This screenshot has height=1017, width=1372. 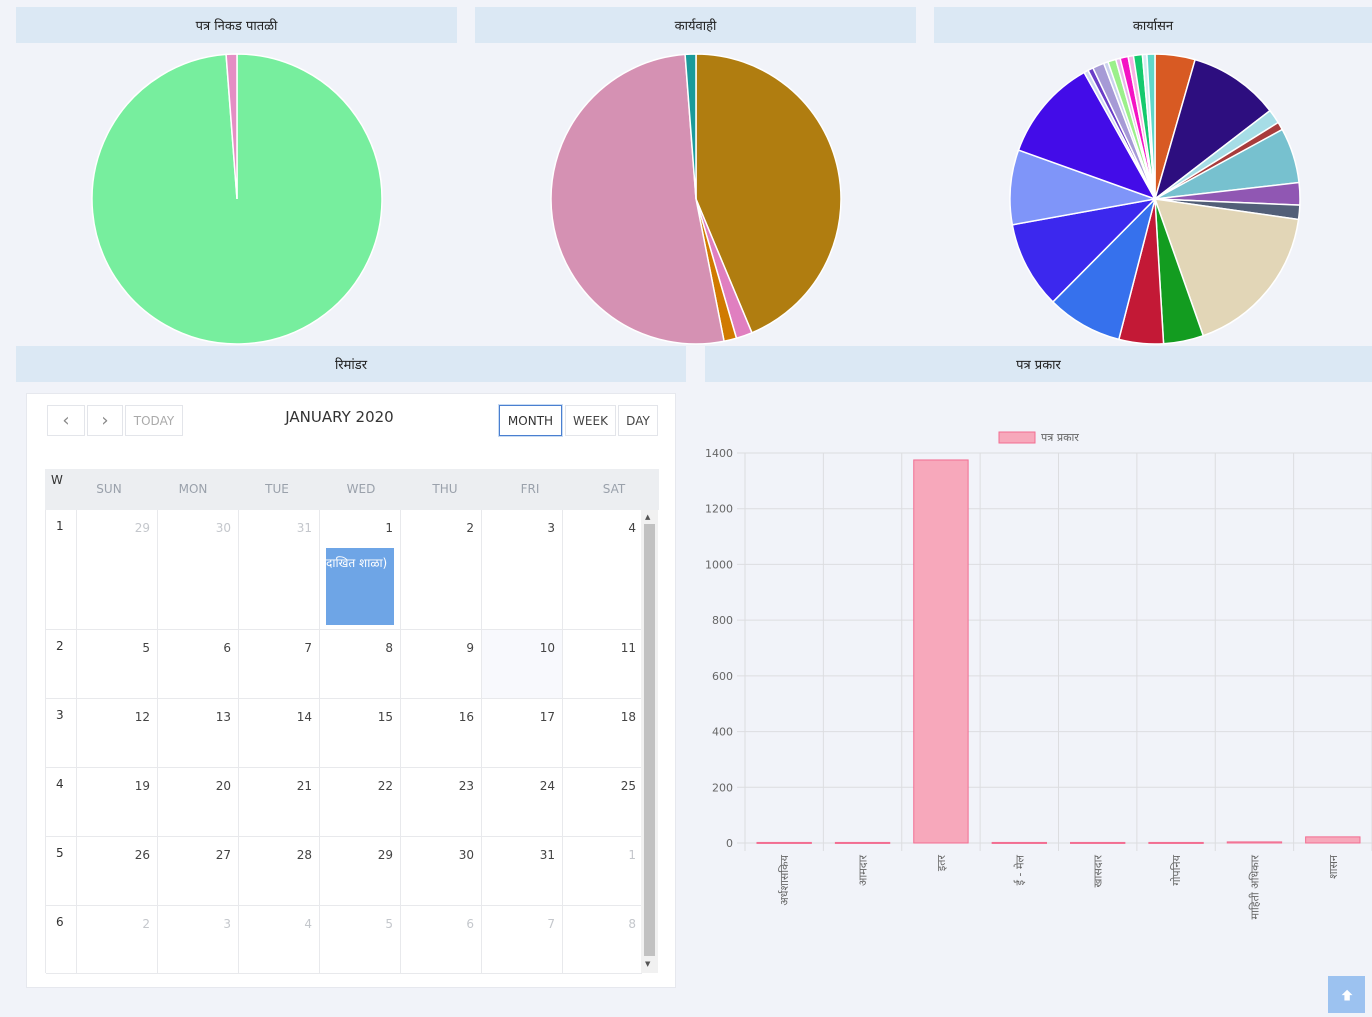 I want to click on scrollbar-thumb, so click(x=649, y=740).